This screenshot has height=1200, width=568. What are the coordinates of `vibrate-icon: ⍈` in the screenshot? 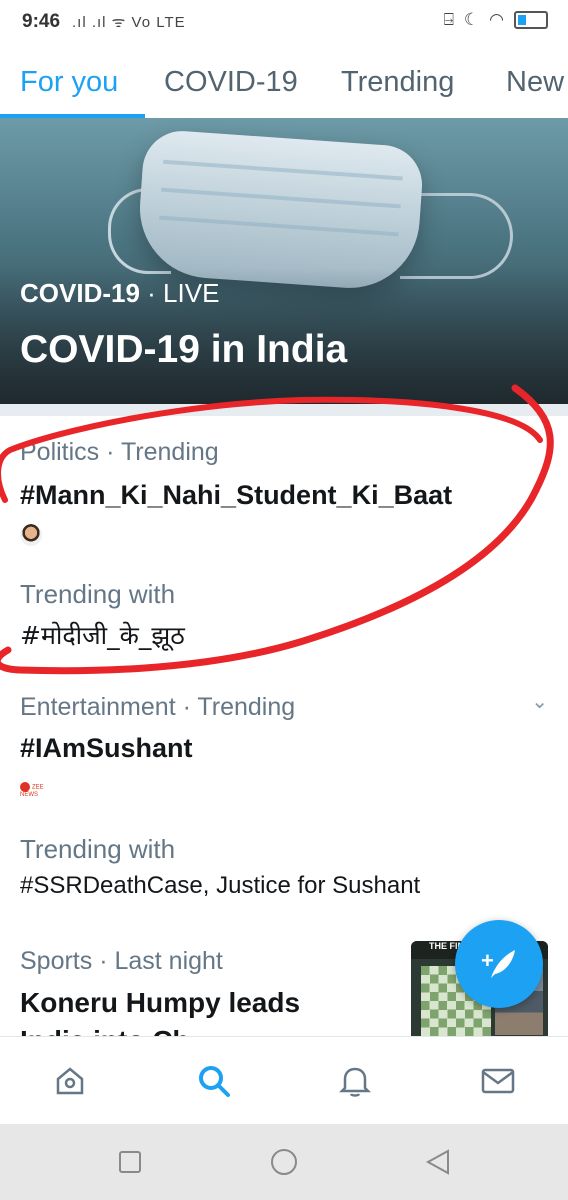 It's located at (448, 19).